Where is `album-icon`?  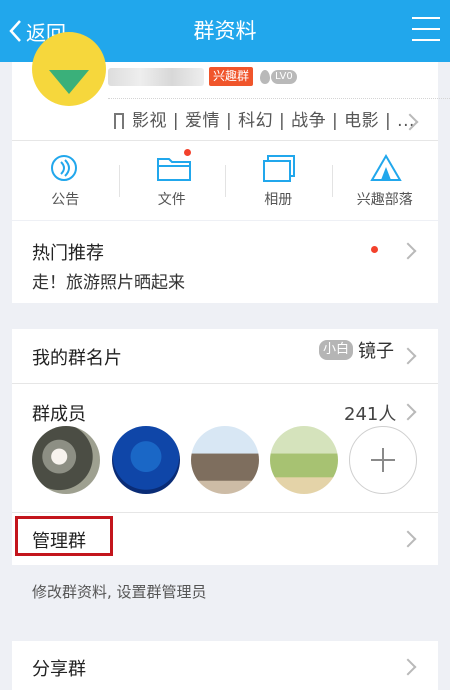
album-icon is located at coordinates (279, 168).